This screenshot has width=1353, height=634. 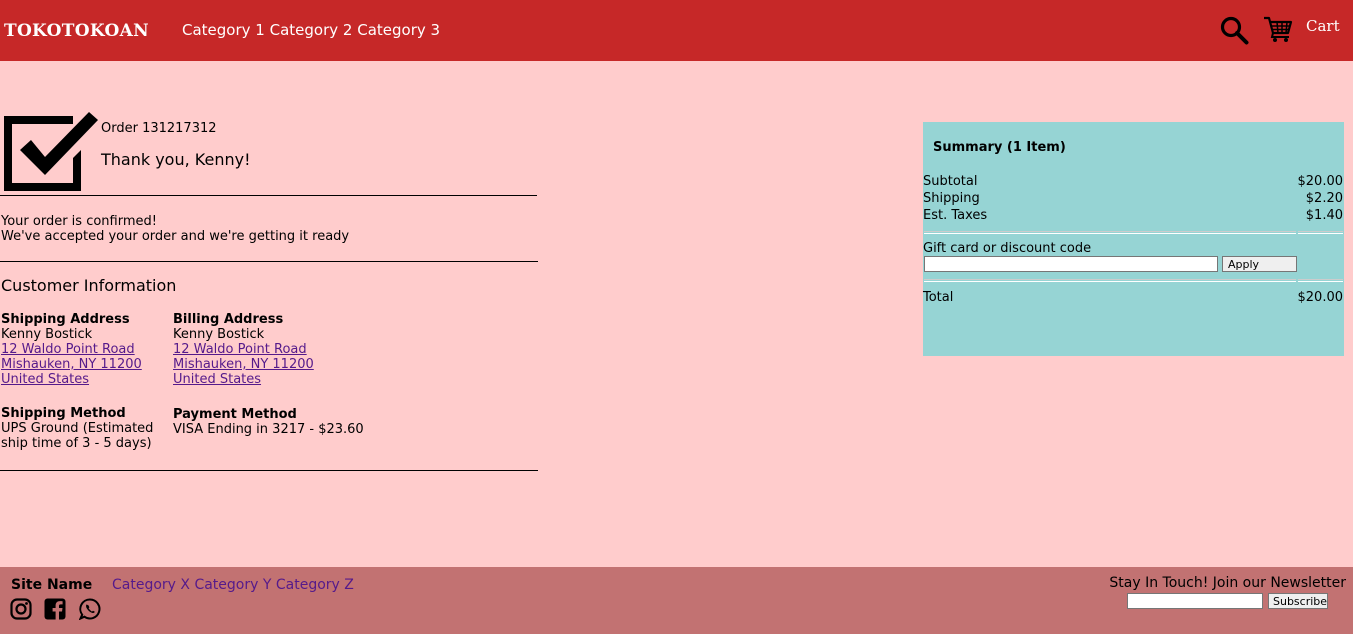 What do you see at coordinates (1133, 215) in the screenshot?
I see `taxes-row: Est. Taxes $1.40` at bounding box center [1133, 215].